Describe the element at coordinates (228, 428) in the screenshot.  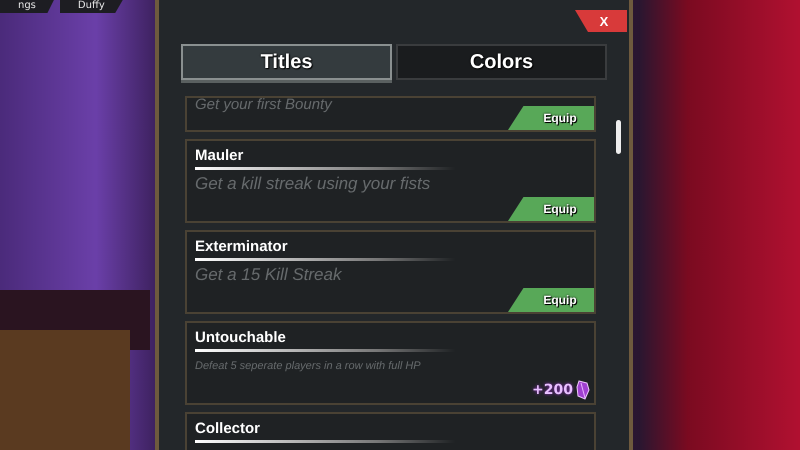
I see `title-name: Collector` at that location.